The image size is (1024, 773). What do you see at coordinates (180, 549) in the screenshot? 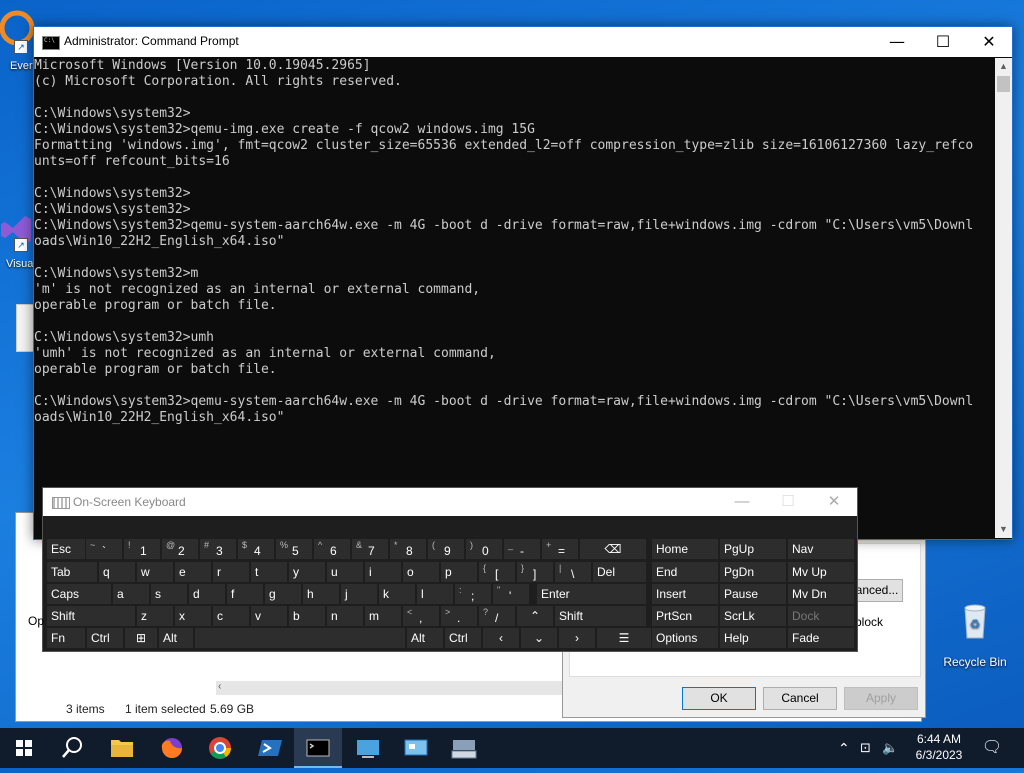
I see `osk-key: @2` at bounding box center [180, 549].